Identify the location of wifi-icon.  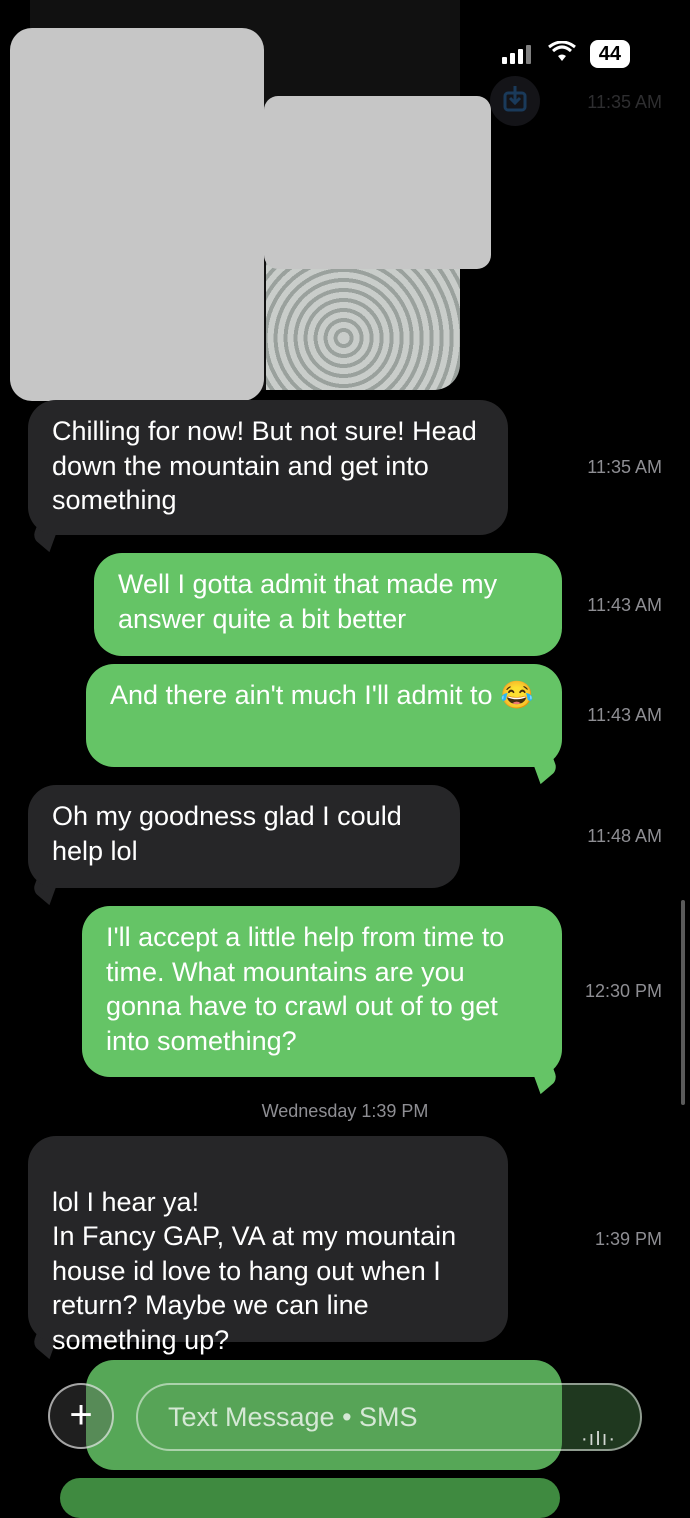
(561, 54).